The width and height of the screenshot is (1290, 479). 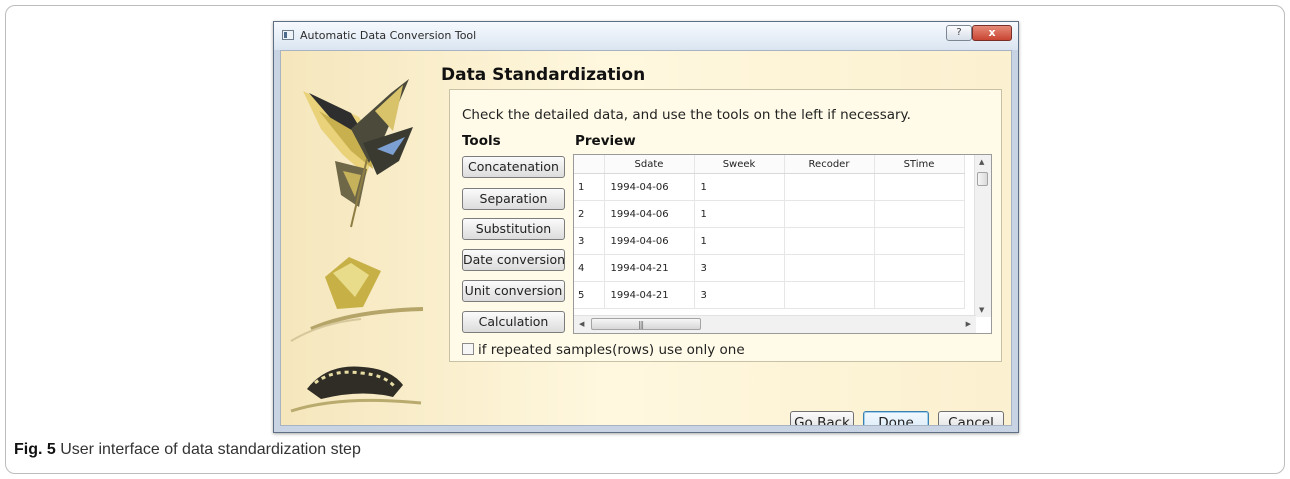 I want to click on help-button: ?, so click(x=959, y=33).